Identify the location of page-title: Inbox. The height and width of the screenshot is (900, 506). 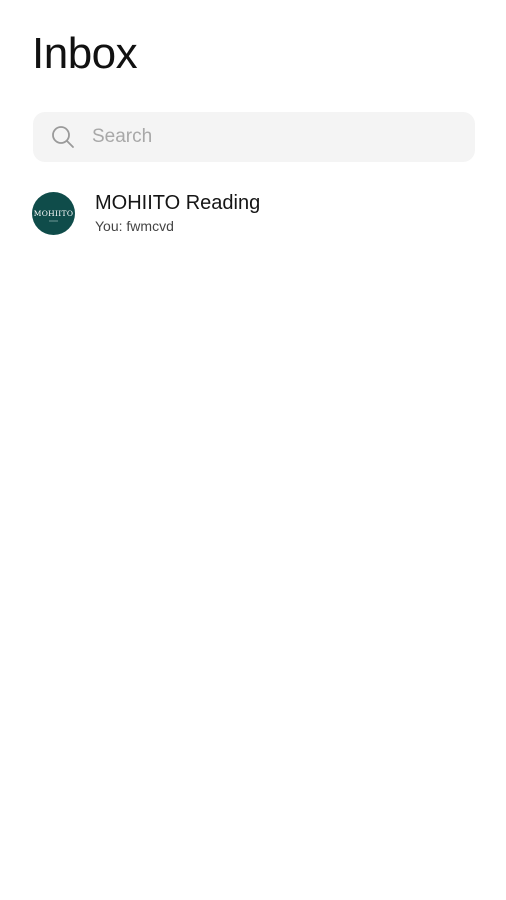
(85, 53).